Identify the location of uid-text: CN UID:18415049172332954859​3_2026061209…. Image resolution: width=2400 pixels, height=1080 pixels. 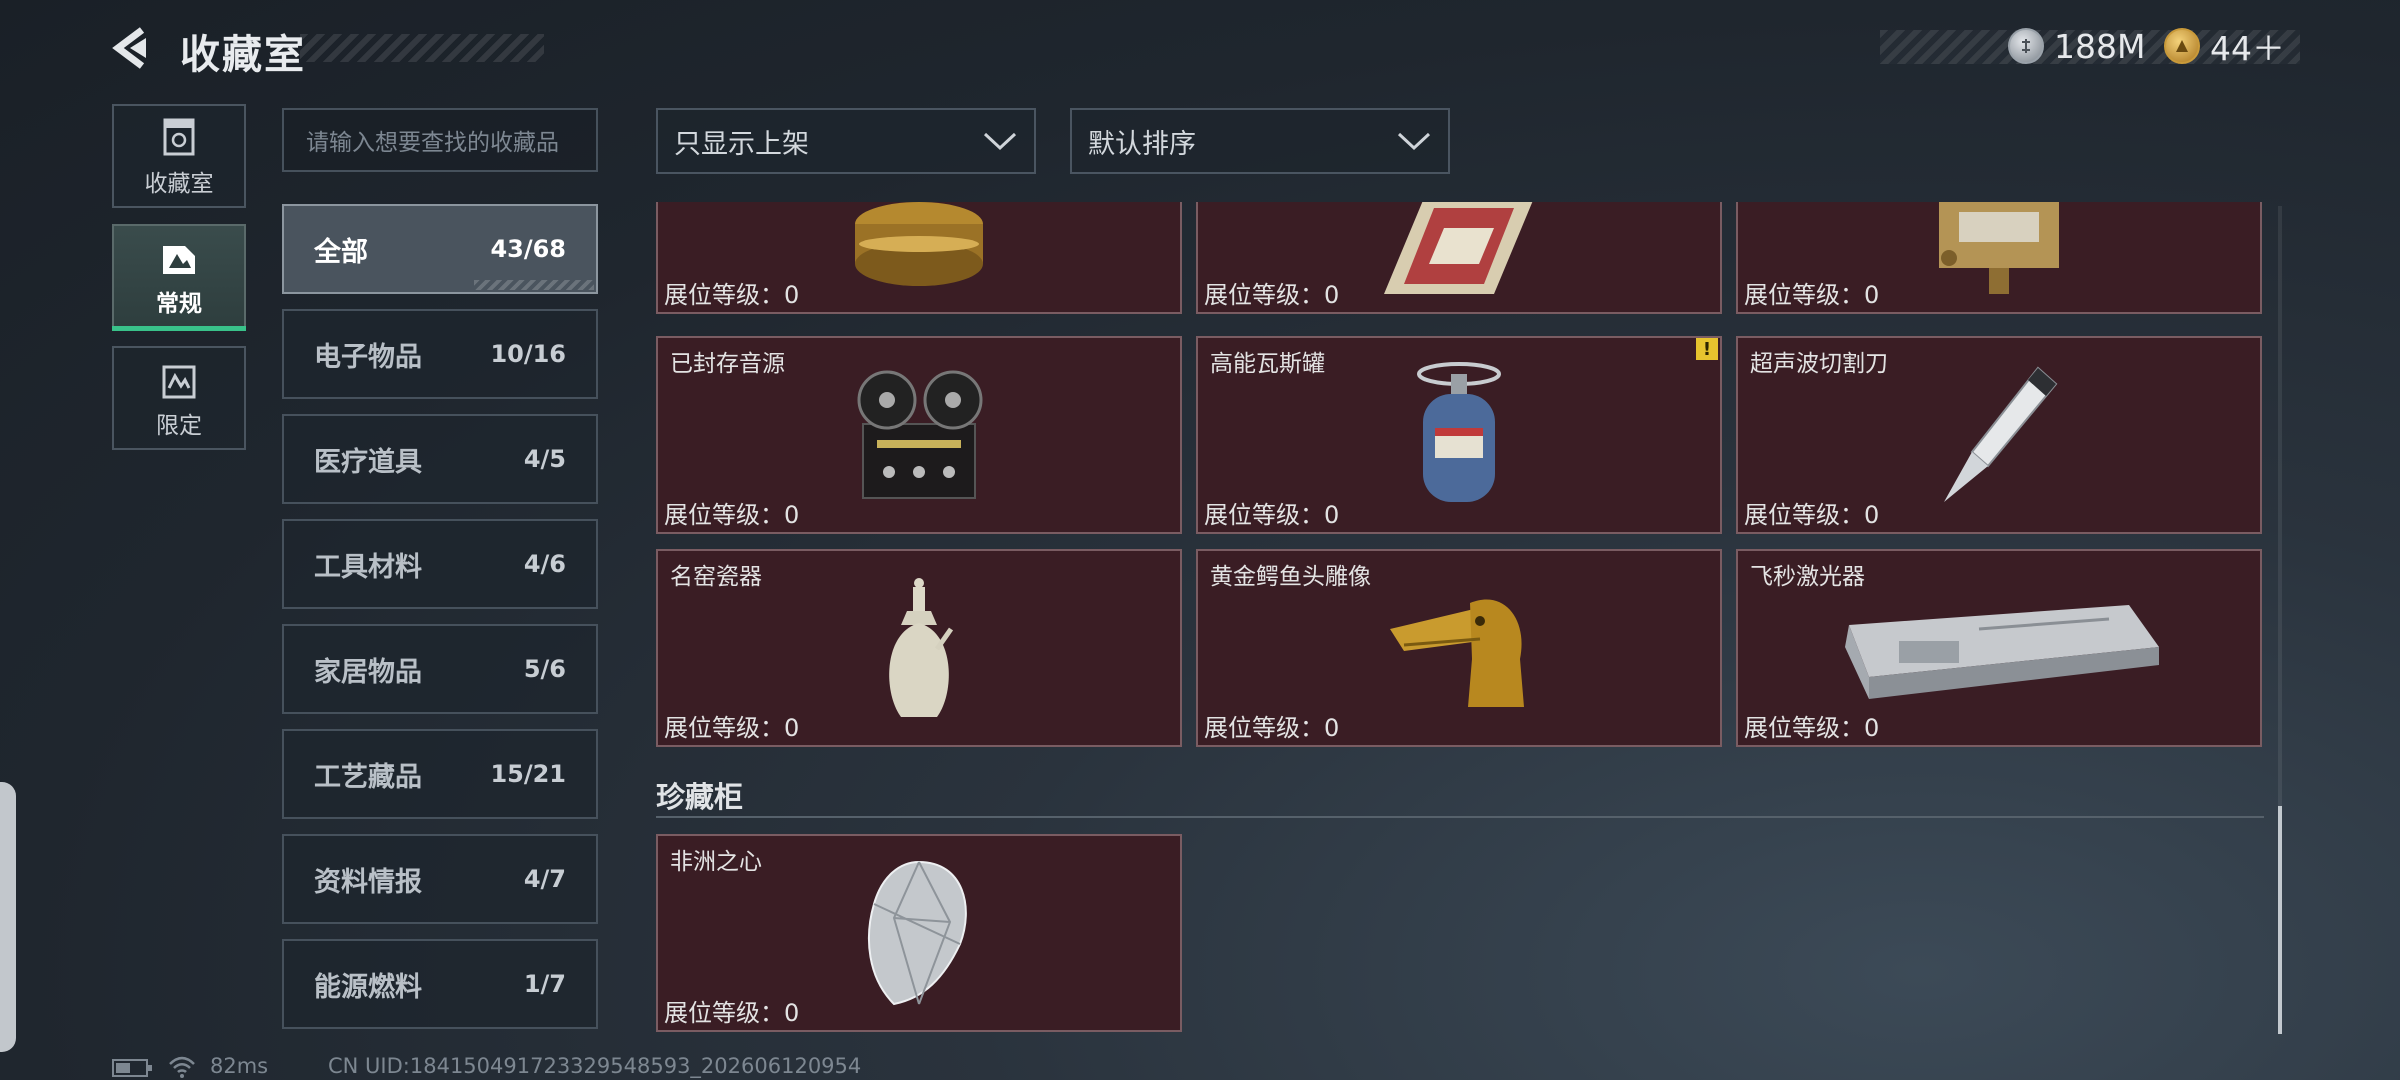
(595, 1066).